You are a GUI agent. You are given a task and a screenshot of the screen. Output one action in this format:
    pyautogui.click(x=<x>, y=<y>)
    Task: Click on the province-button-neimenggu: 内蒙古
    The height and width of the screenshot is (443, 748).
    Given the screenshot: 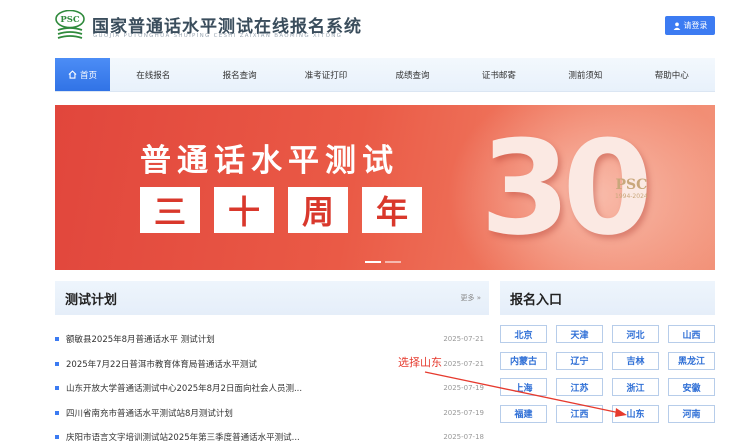 What is the action you would take?
    pyautogui.click(x=523, y=360)
    